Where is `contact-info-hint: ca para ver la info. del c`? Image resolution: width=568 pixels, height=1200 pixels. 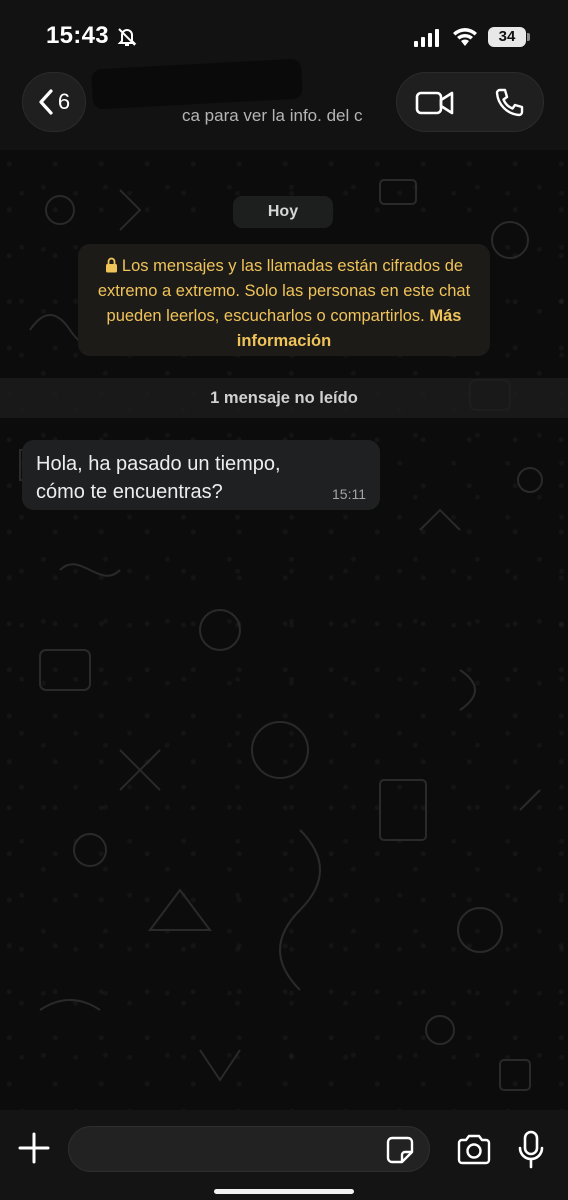
contact-info-hint: ca para ver la info. del c is located at coordinates (282, 116).